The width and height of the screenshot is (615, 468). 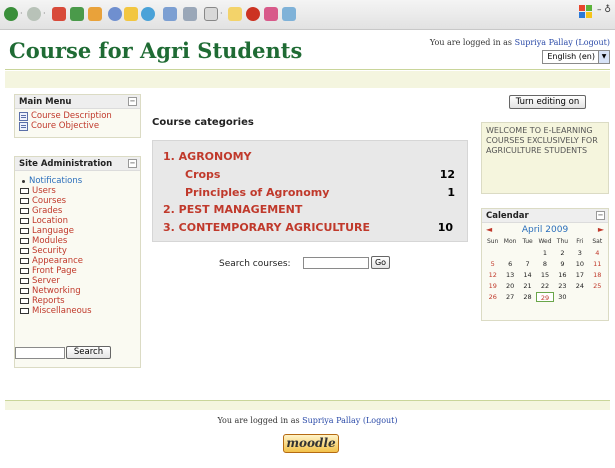 I want to click on messenger-icon, so click(x=253, y=14).